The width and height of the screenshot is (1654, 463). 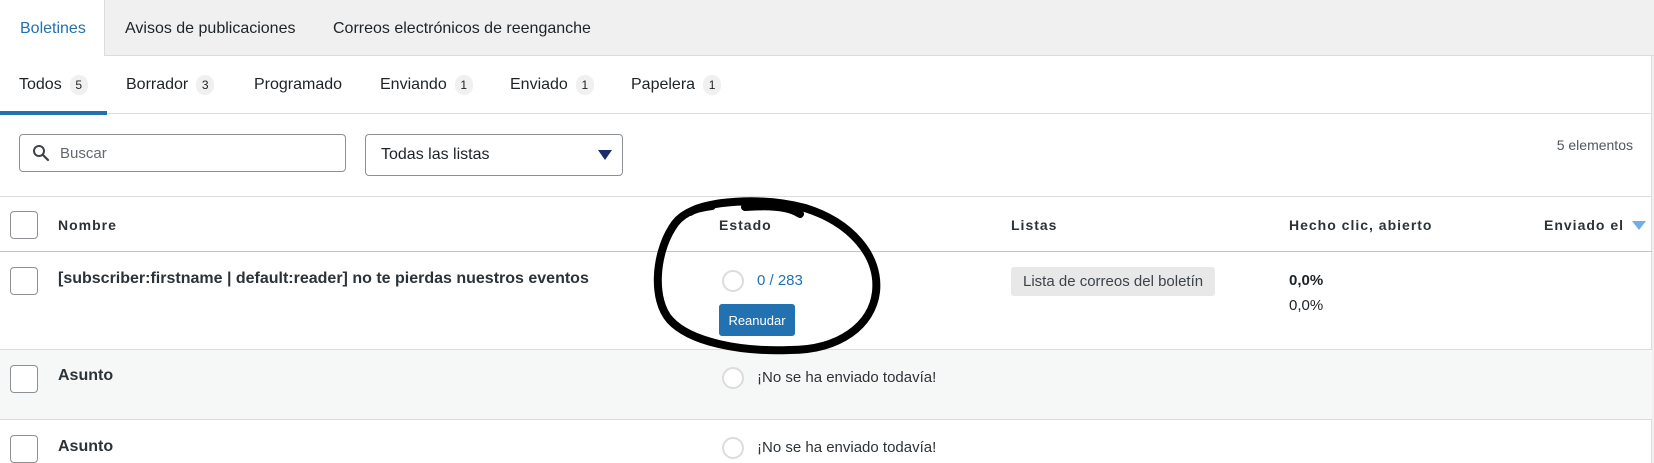 What do you see at coordinates (413, 84) in the screenshot?
I see `subtab-label: Enviando` at bounding box center [413, 84].